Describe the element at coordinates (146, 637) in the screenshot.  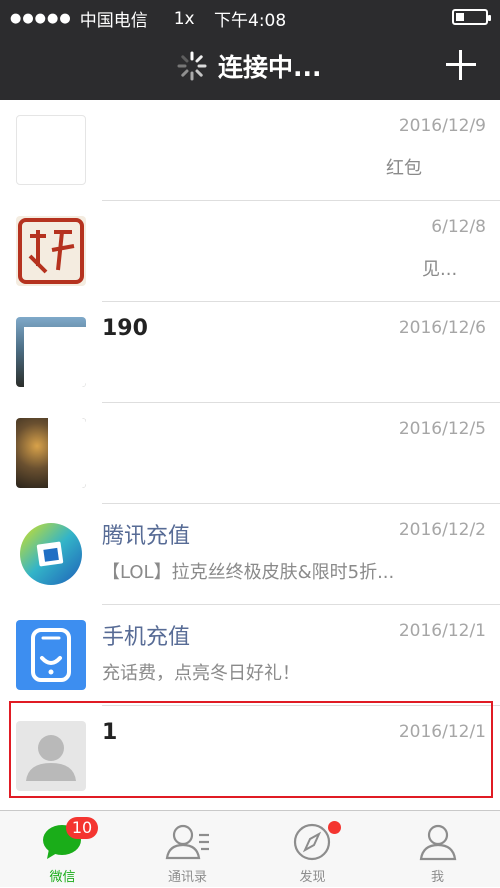
I see `chat-name: 手机充值` at that location.